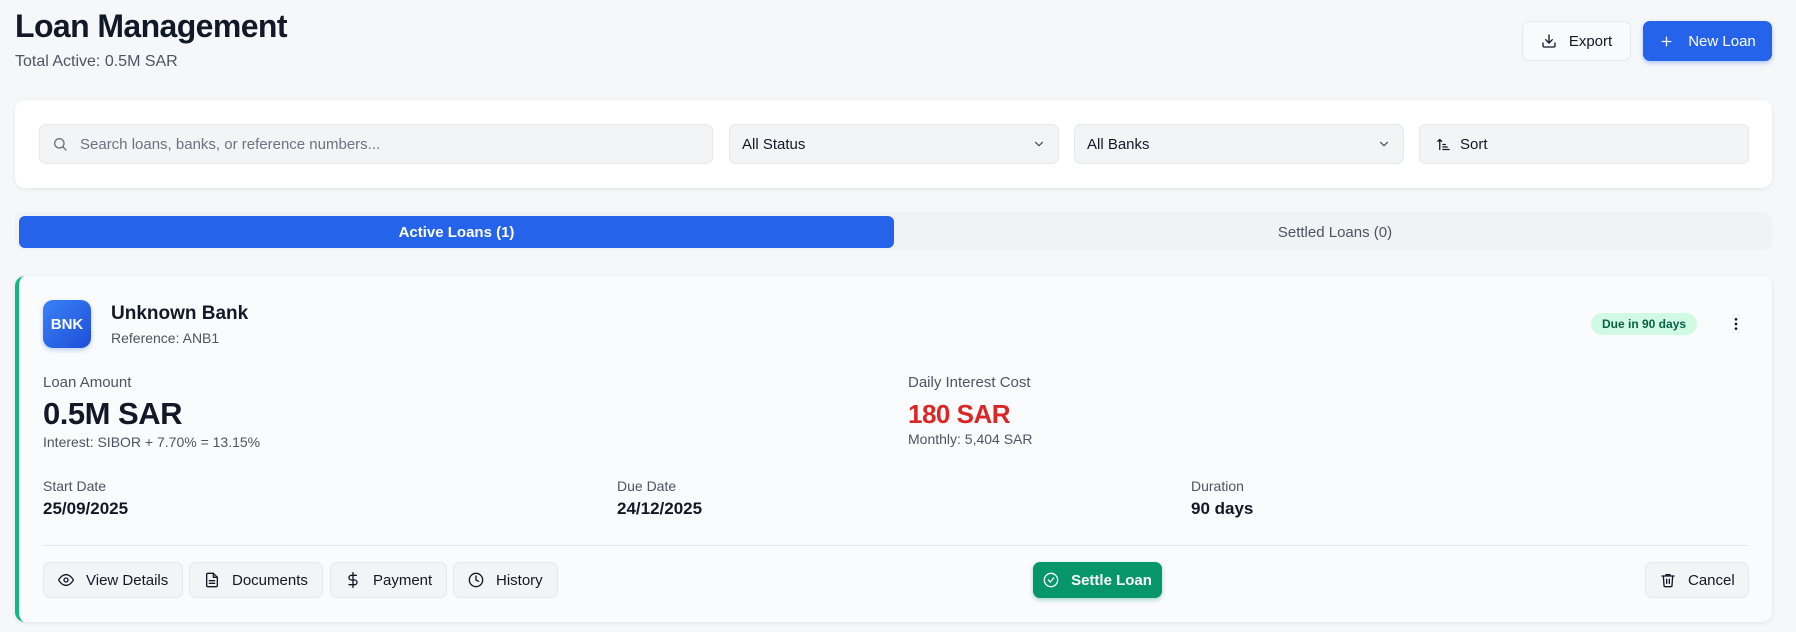 The image size is (1796, 632). I want to click on duration-label: Duration, so click(1217, 486).